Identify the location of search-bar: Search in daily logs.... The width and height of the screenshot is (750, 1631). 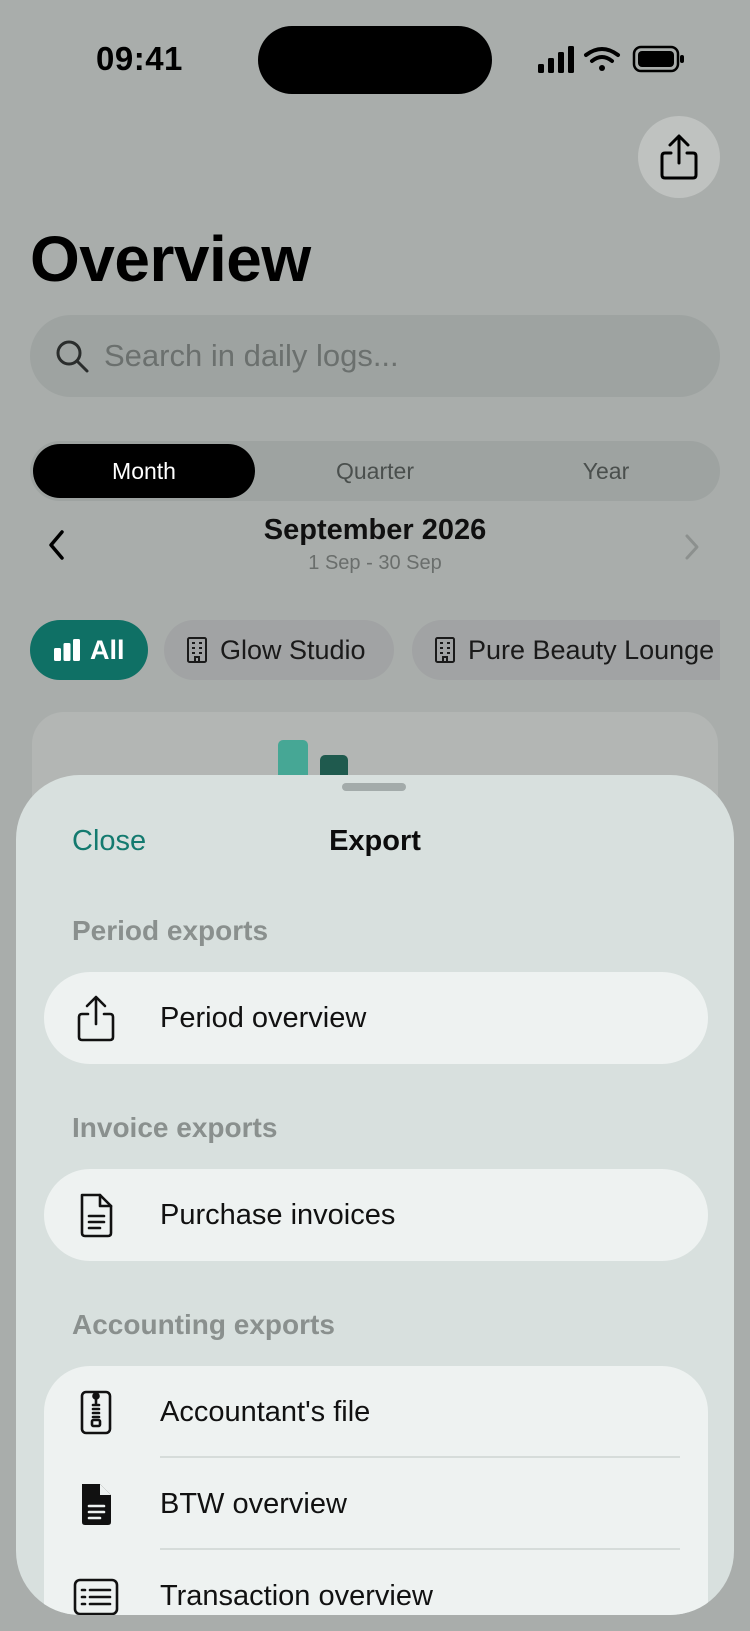
(375, 356).